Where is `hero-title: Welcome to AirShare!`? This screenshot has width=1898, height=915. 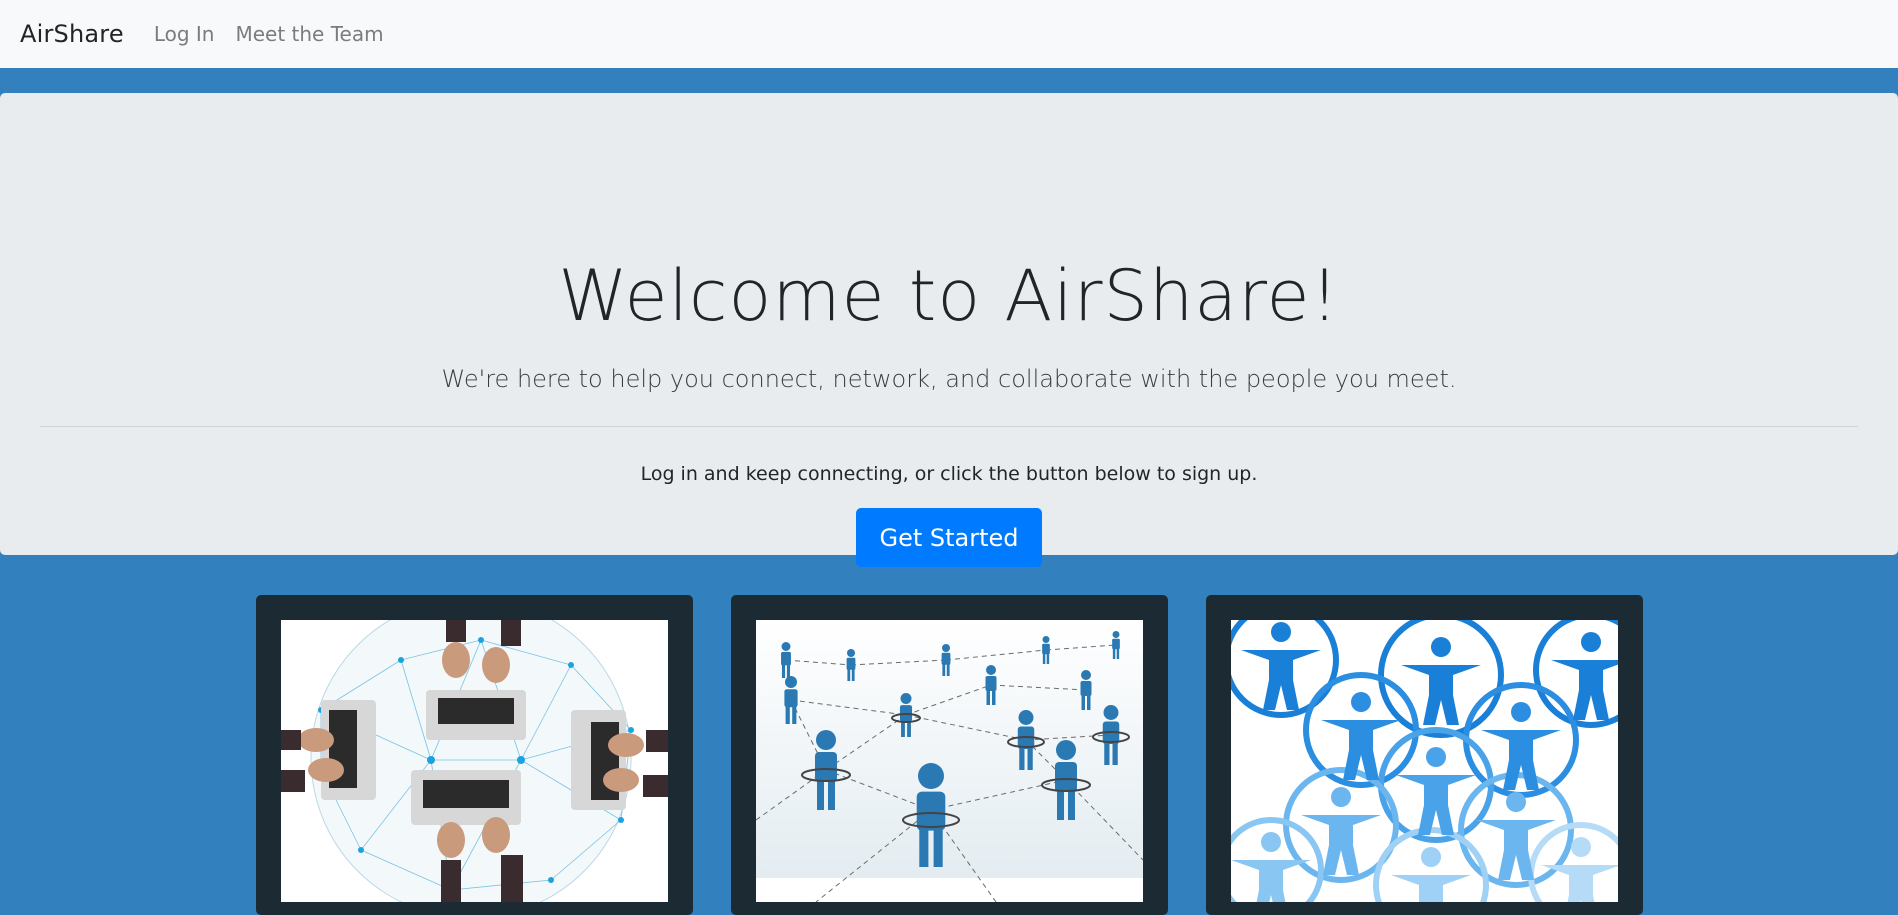
hero-title: Welcome to AirShare! is located at coordinates (949, 296).